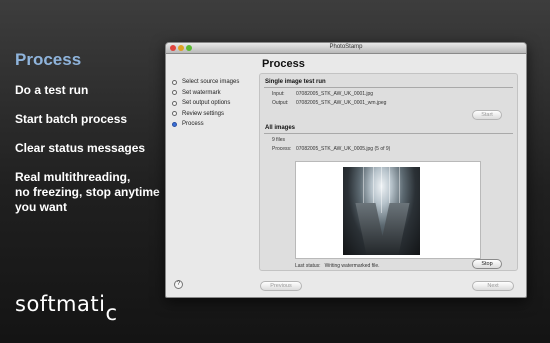 The width and height of the screenshot is (550, 343). I want to click on window-title: PhotoStamp, so click(346, 47).